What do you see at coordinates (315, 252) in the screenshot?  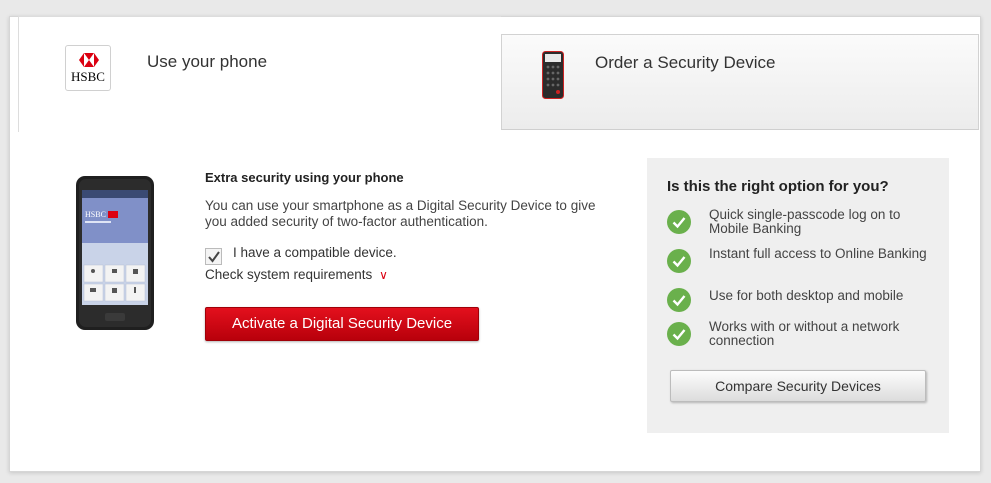 I see `compatible-device-label: I have a compatible device.` at bounding box center [315, 252].